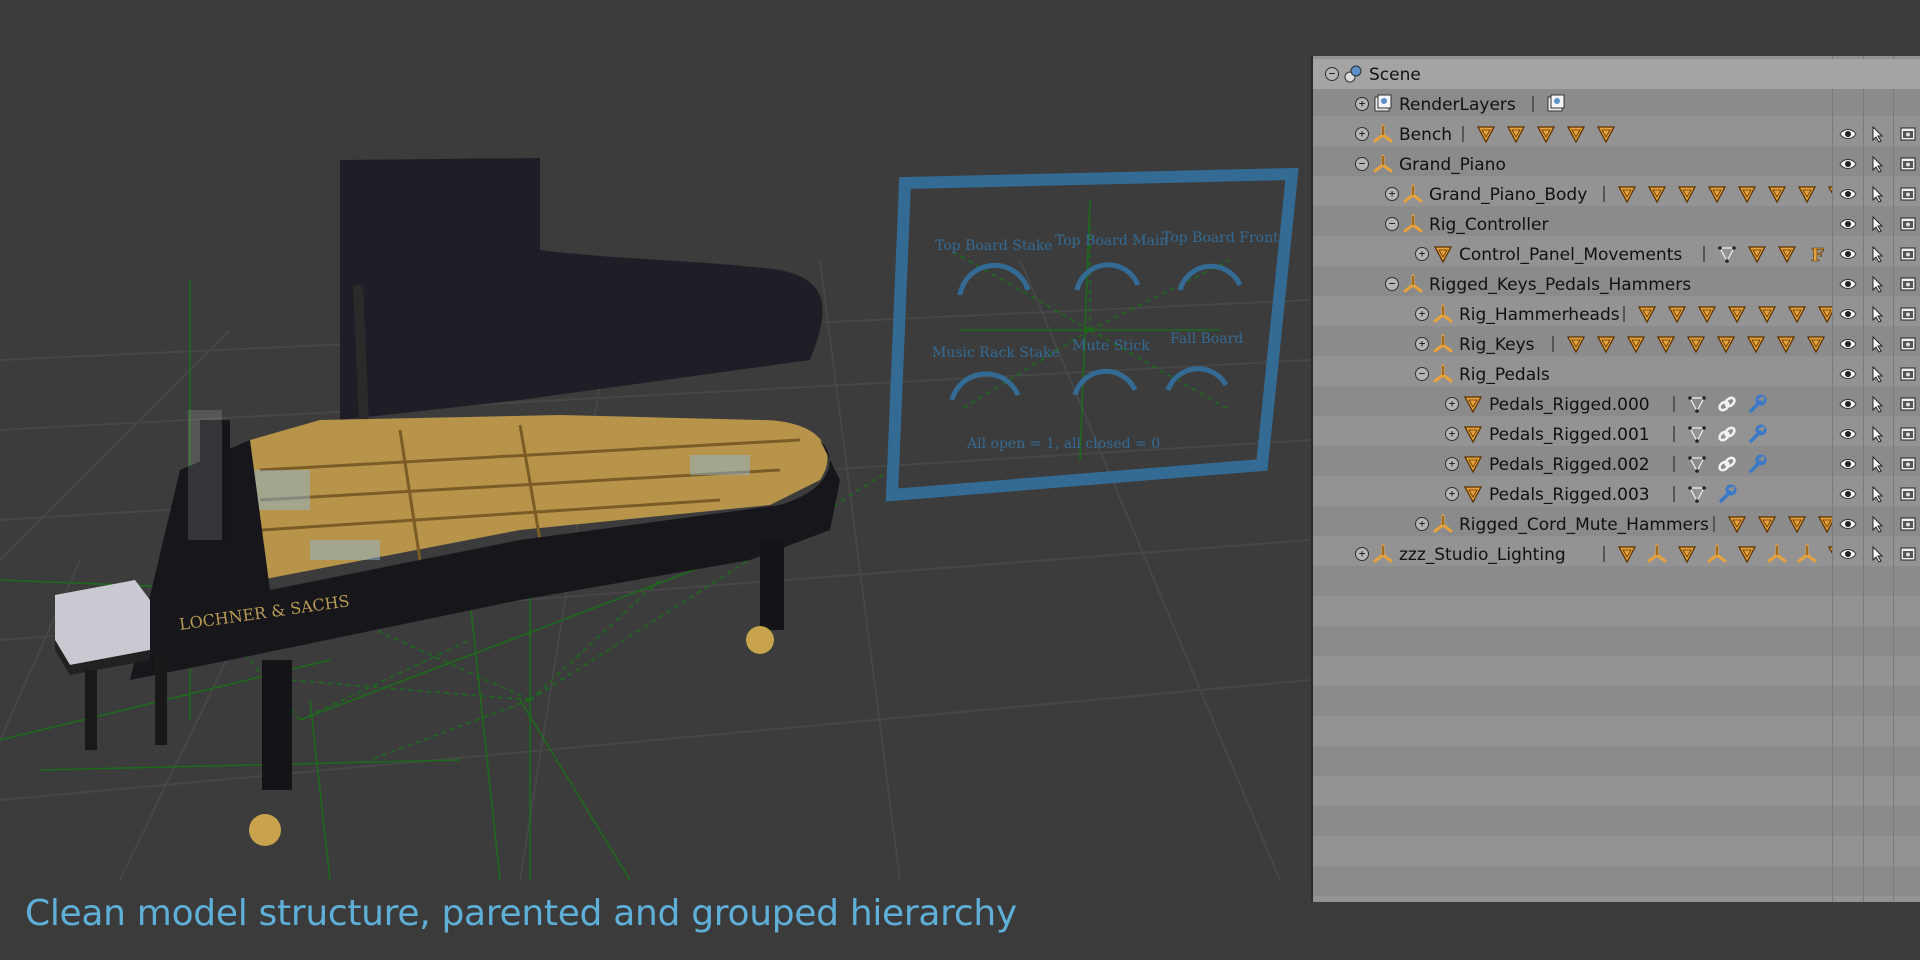 The height and width of the screenshot is (960, 1920). I want to click on outliner-item-label: Rig_Pedals, so click(1504, 375).